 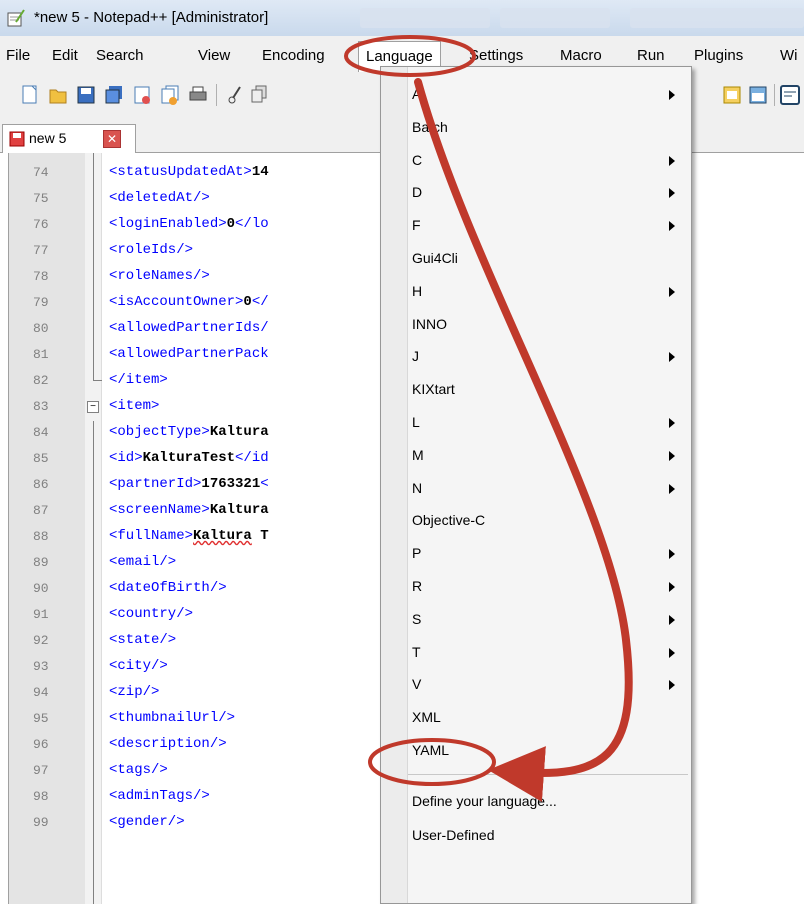 What do you see at coordinates (236, 95) in the screenshot?
I see `cut-icon` at bounding box center [236, 95].